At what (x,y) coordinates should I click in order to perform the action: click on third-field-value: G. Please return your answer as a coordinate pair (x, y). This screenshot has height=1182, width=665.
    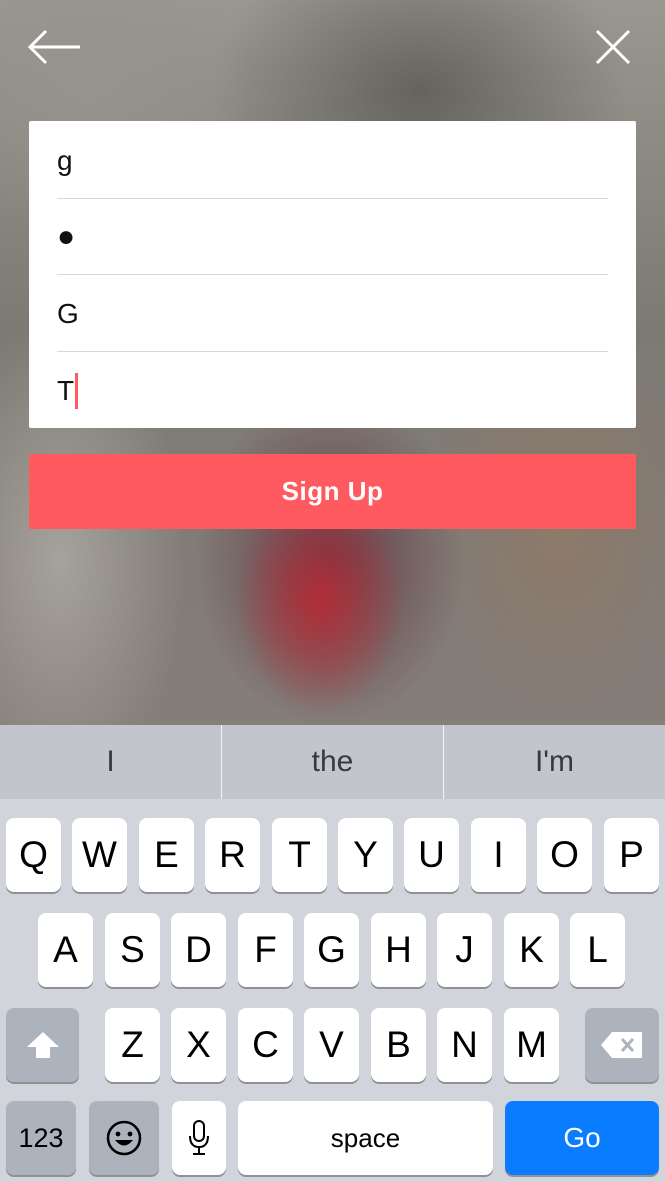
    Looking at the image, I should click on (68, 313).